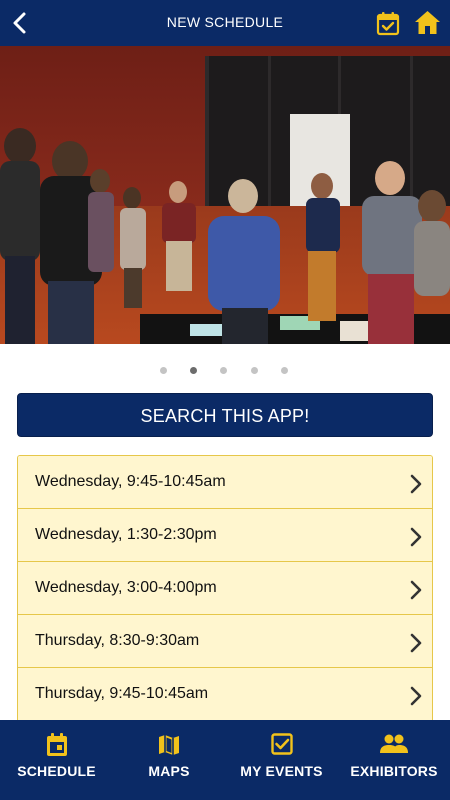 Image resolution: width=450 pixels, height=800 pixels. I want to click on session-label: Thursday, 8:30-9:30am, so click(117, 640).